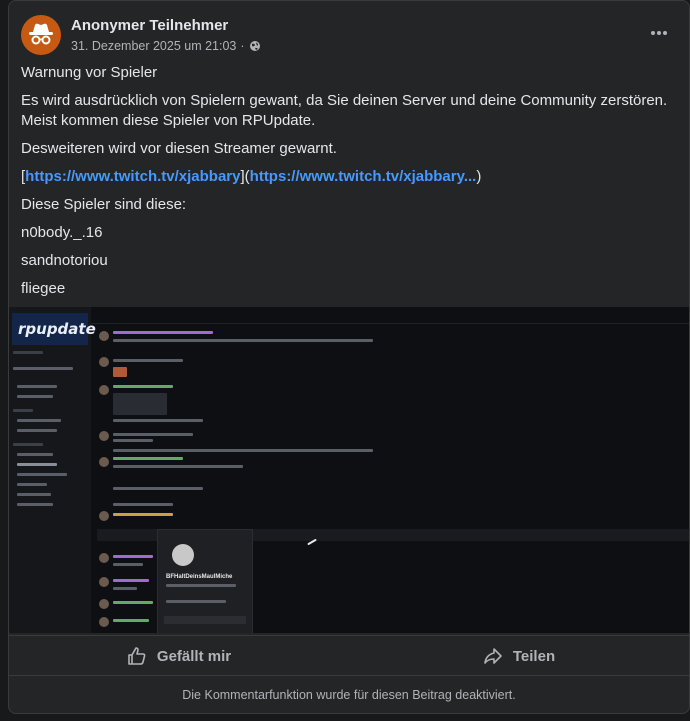 This screenshot has width=690, height=721. What do you see at coordinates (493, 656) in the screenshot?
I see `share-icon` at bounding box center [493, 656].